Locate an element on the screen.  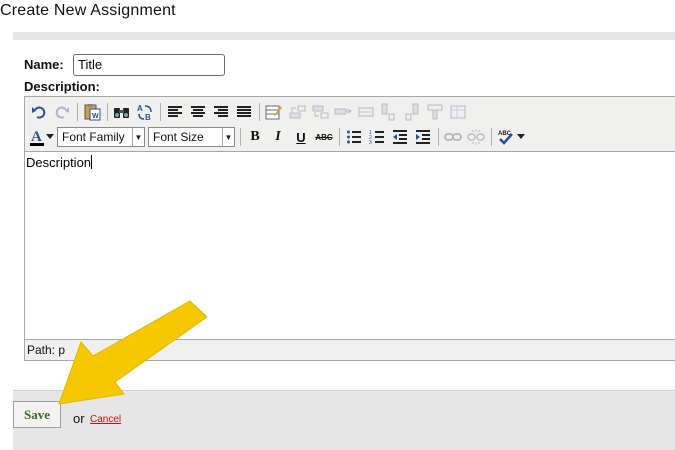
editor-text: Description is located at coordinates (59, 162).